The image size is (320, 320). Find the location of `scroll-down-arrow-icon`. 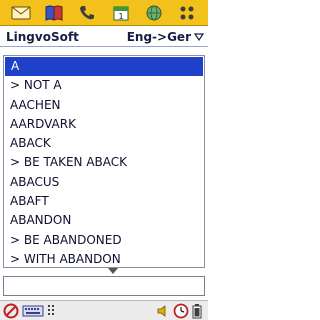

scroll-down-arrow-icon is located at coordinates (113, 271).